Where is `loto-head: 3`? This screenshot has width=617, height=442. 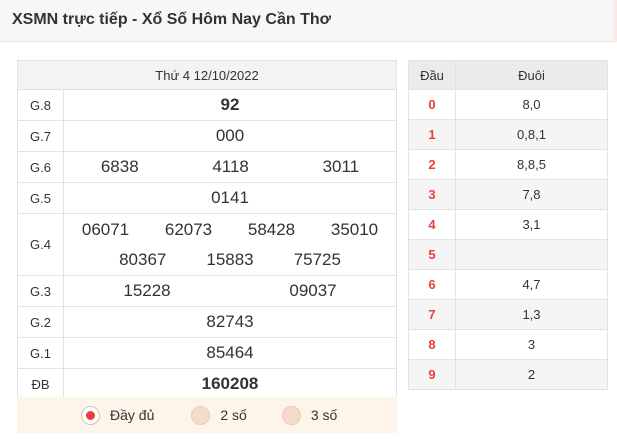
loto-head: 3 is located at coordinates (432, 194).